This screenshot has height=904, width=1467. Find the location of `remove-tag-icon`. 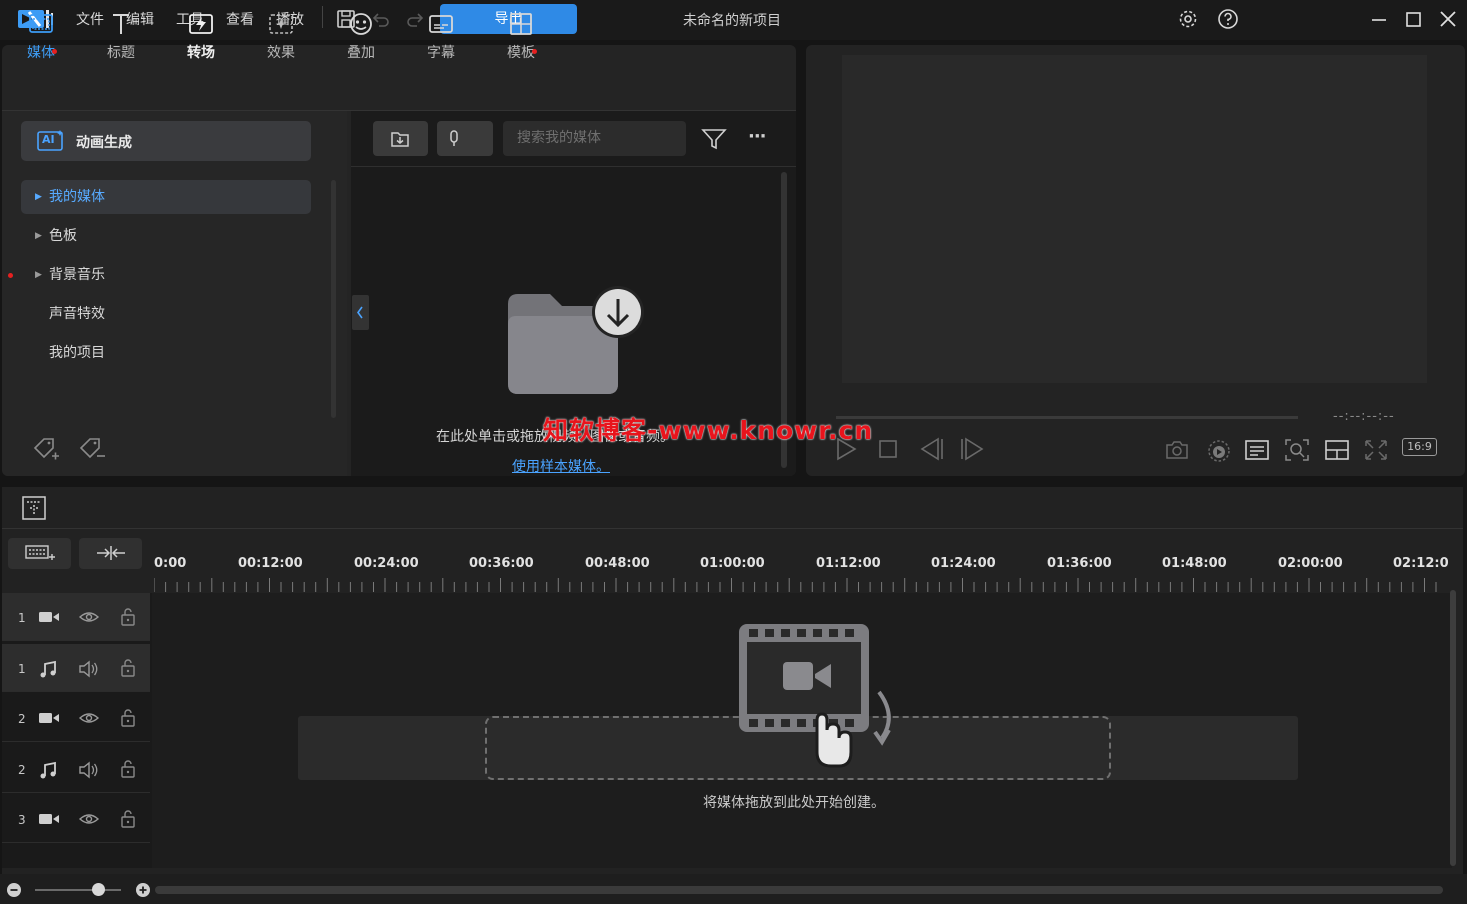

remove-tag-icon is located at coordinates (92, 450).